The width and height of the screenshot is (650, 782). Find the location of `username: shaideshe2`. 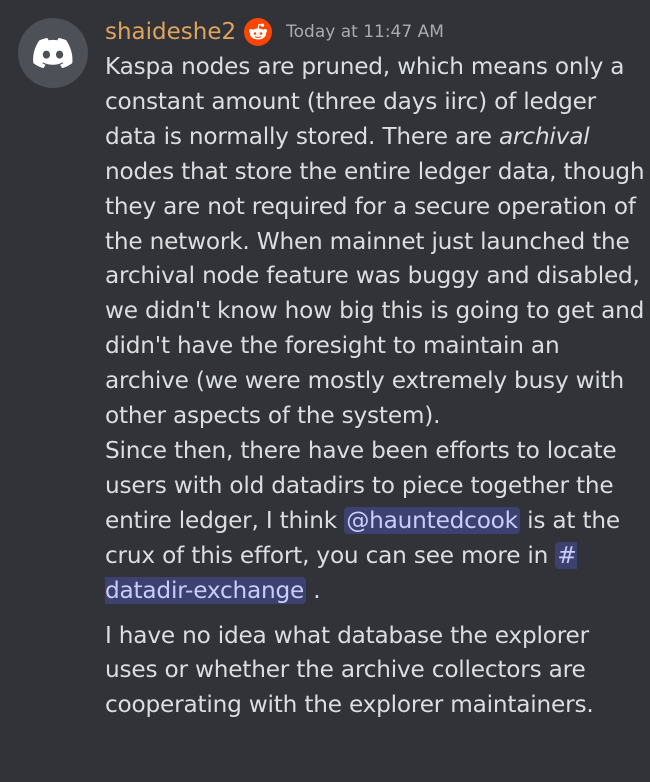

username: shaideshe2 is located at coordinates (170, 32).